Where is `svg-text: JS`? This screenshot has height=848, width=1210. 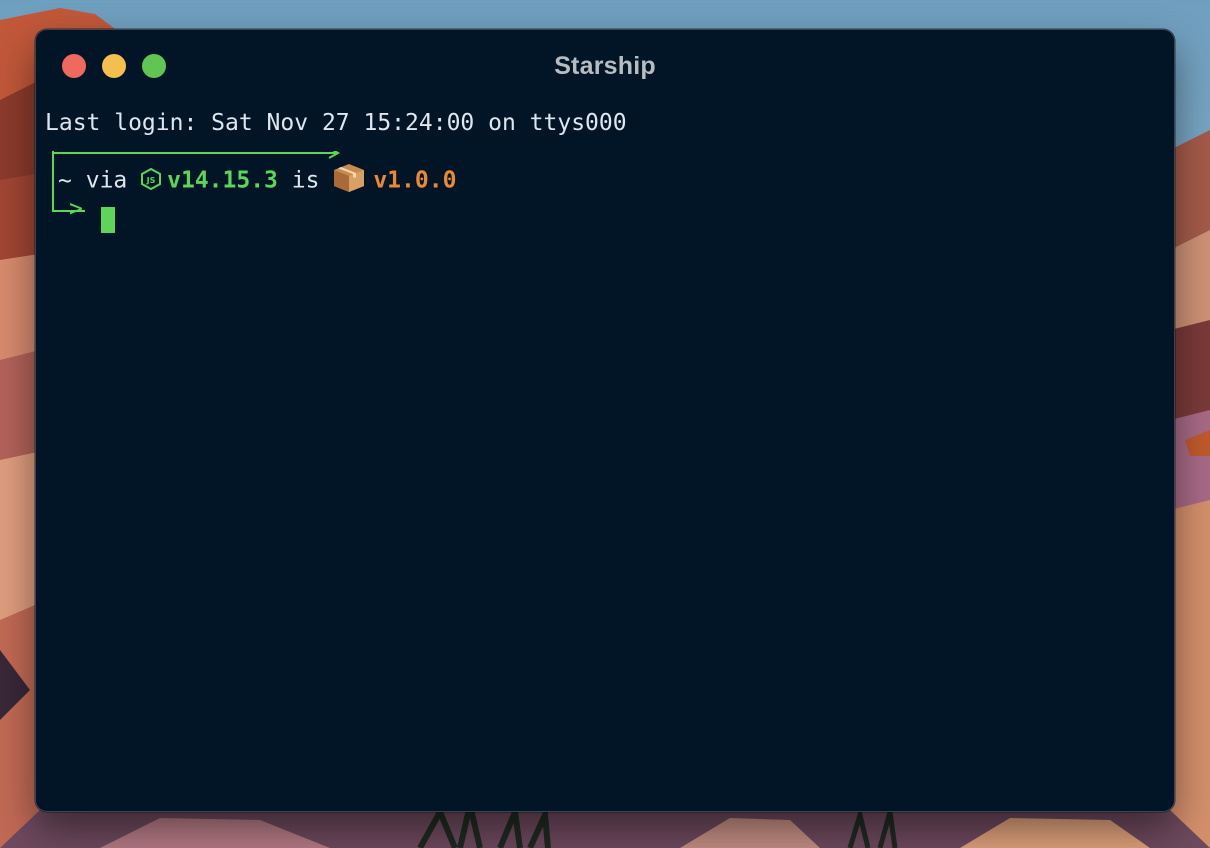 svg-text: JS is located at coordinates (151, 180).